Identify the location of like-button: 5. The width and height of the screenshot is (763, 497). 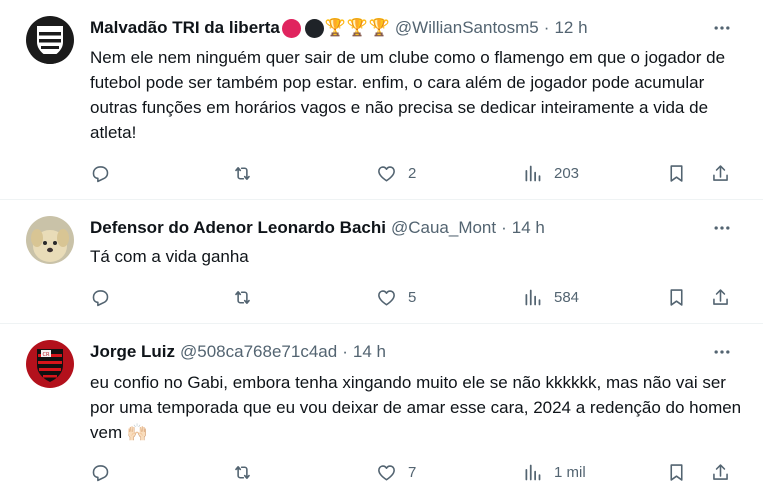
(396, 297).